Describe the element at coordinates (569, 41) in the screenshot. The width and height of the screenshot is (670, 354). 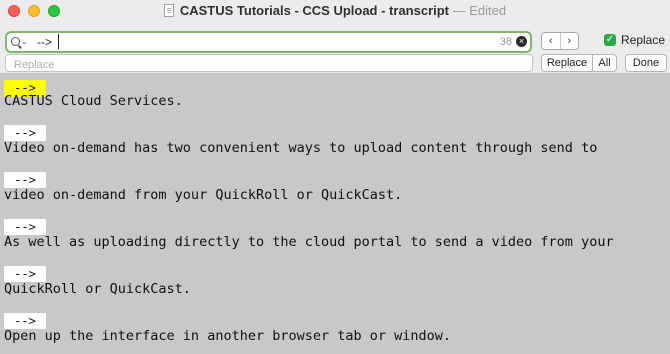
I see `chevron-right-icon: ›` at that location.